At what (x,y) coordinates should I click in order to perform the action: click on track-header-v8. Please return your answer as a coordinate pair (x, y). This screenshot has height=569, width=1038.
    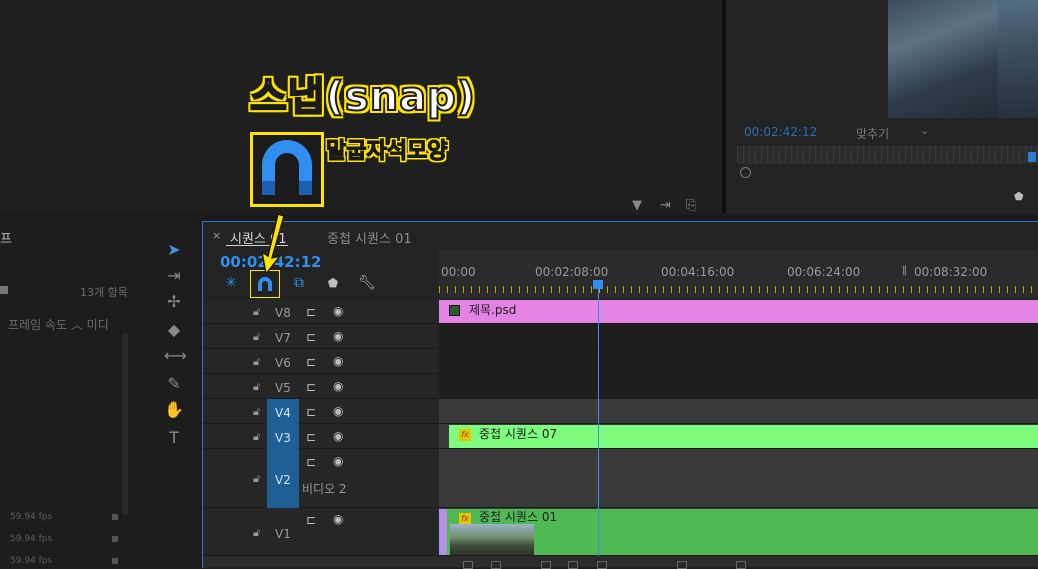
    Looking at the image, I should click on (321, 311).